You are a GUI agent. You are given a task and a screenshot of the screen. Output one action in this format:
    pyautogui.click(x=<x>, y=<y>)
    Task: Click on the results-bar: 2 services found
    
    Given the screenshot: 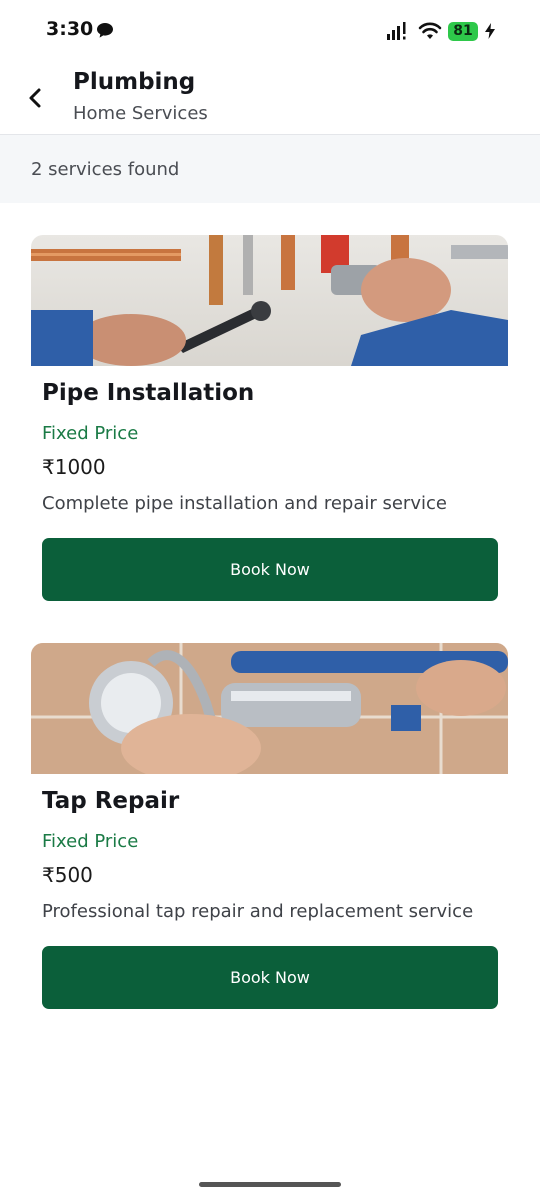 What is the action you would take?
    pyautogui.click(x=270, y=169)
    